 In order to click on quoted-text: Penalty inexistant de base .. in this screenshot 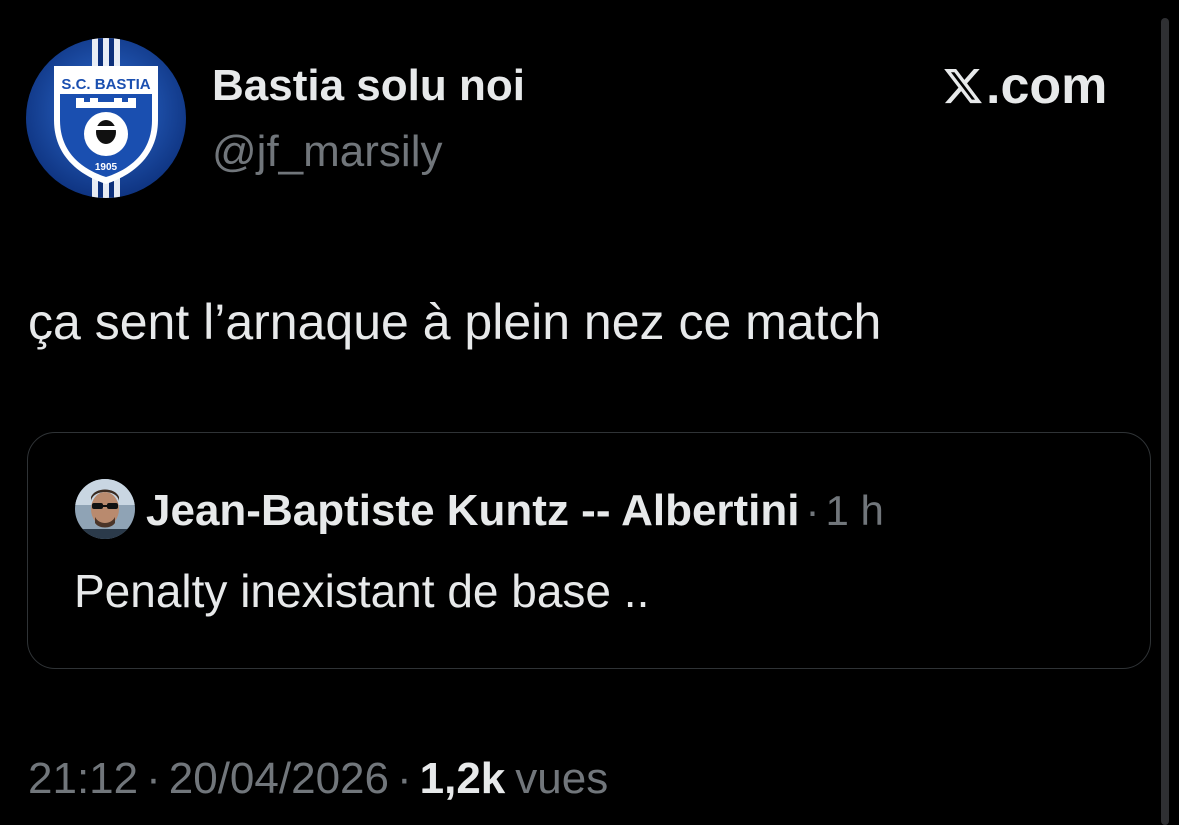, I will do `click(362, 591)`.